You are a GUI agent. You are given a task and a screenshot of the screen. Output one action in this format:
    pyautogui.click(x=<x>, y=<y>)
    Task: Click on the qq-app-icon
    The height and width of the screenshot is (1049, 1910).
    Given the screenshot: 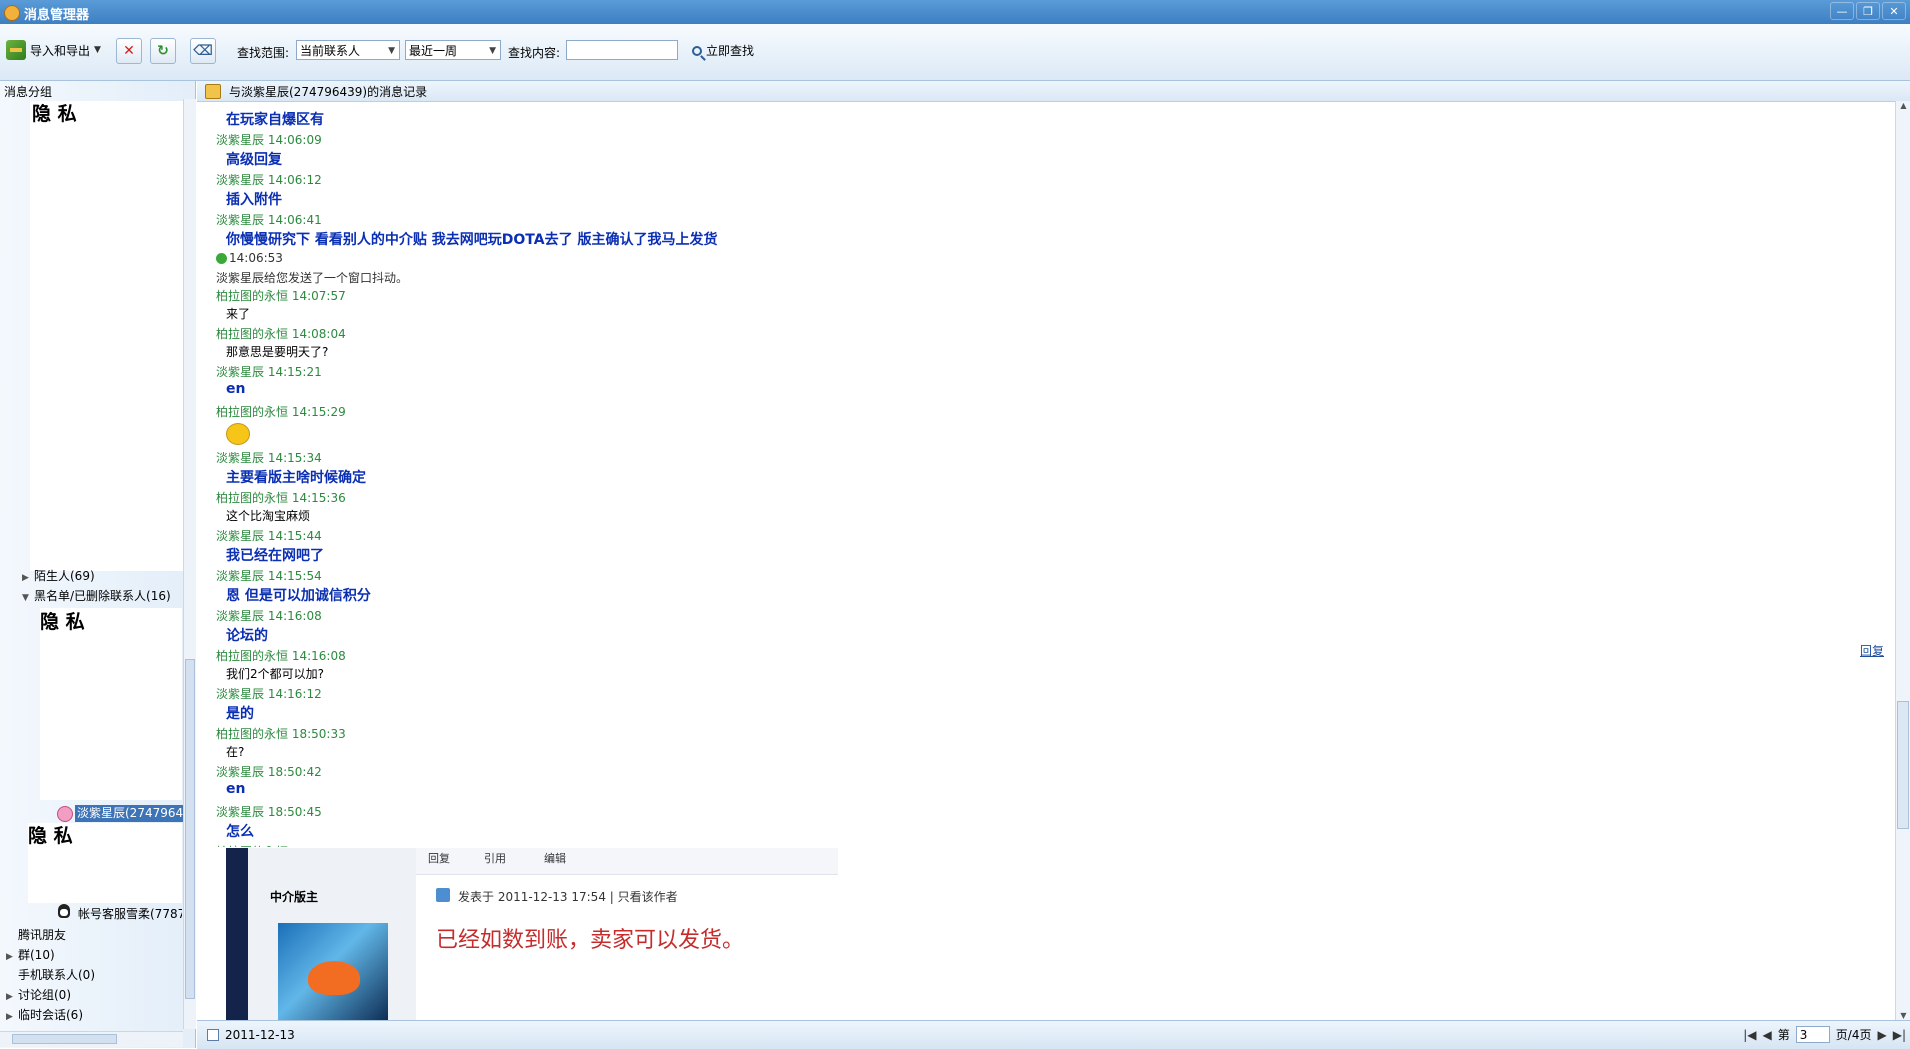 What is the action you would take?
    pyautogui.click(x=12, y=13)
    